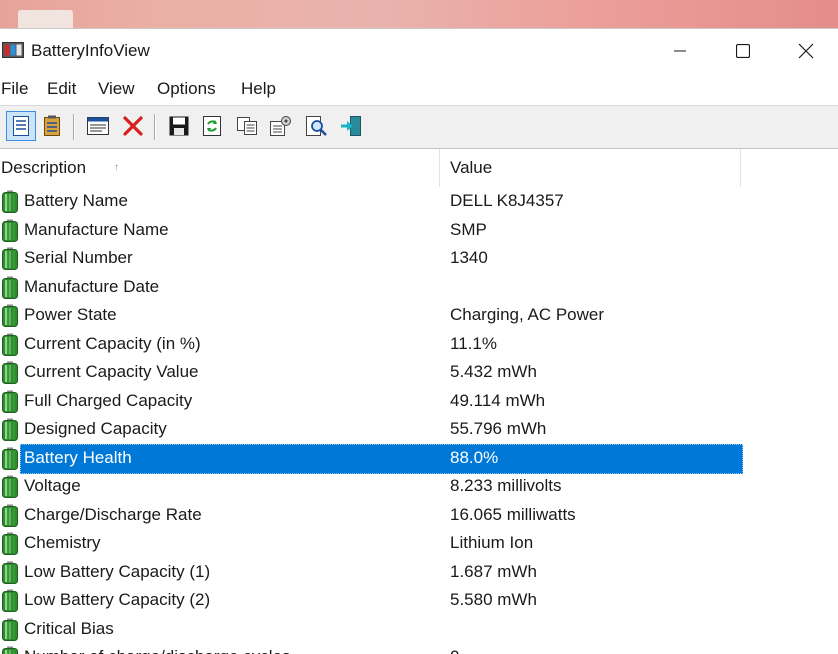 This screenshot has height=654, width=838. I want to click on properties-icon, so click(280, 126).